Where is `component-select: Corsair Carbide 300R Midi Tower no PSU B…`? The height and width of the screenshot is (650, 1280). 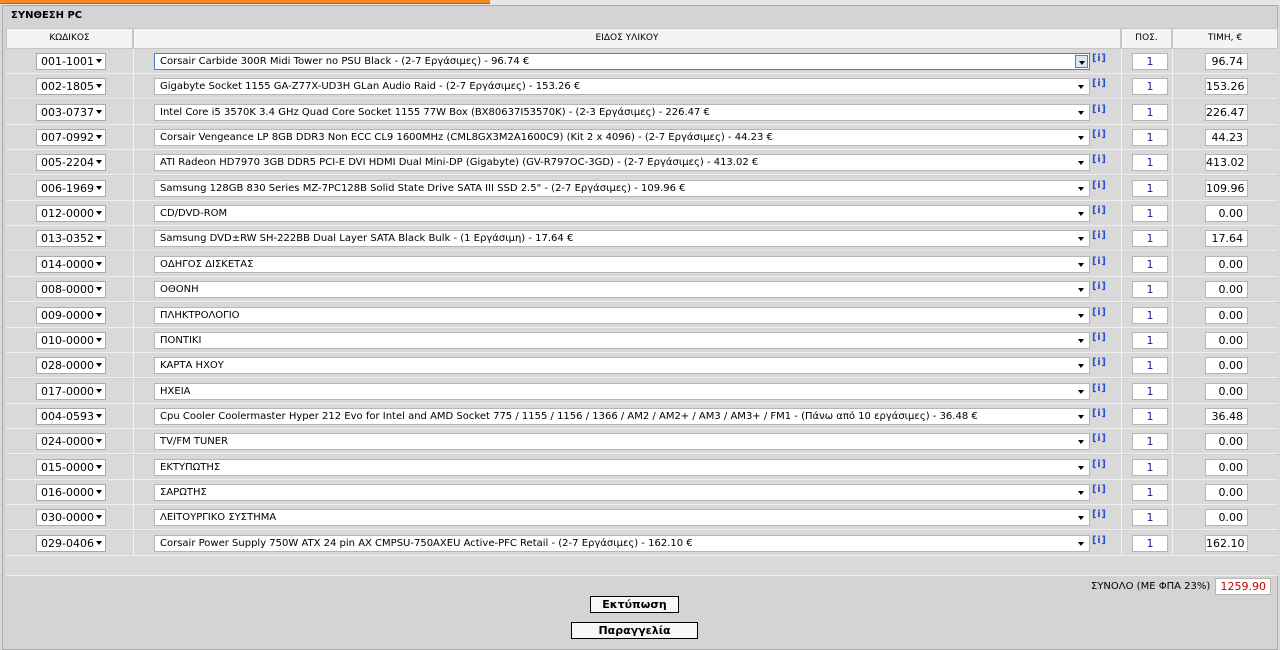 component-select: Corsair Carbide 300R Midi Tower no PSU B… is located at coordinates (622, 61).